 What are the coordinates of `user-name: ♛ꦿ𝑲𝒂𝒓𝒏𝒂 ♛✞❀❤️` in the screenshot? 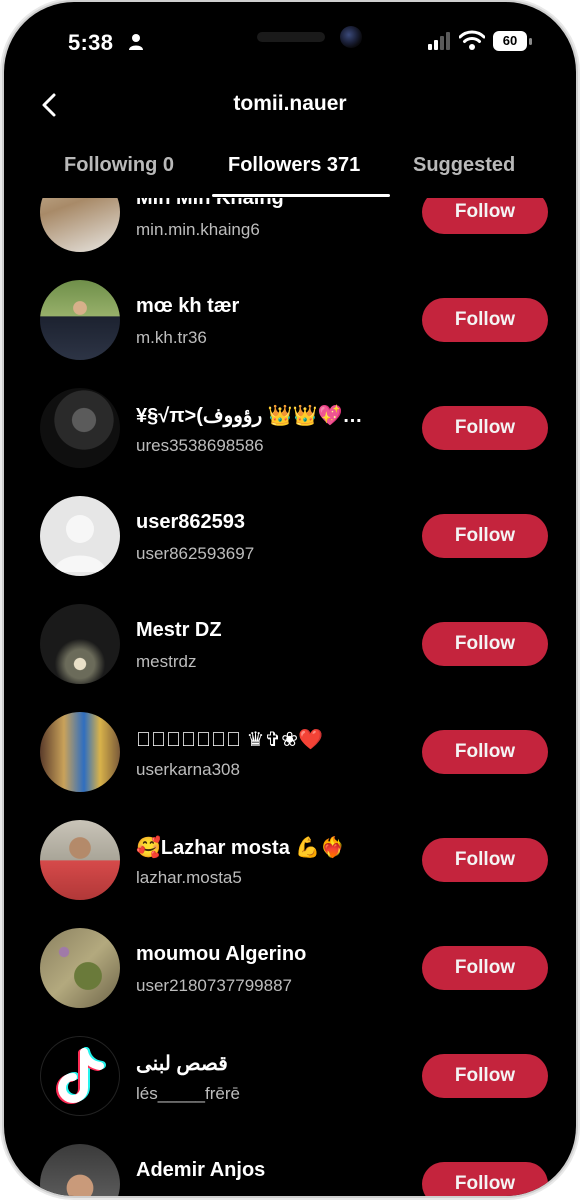 It's located at (229, 740).